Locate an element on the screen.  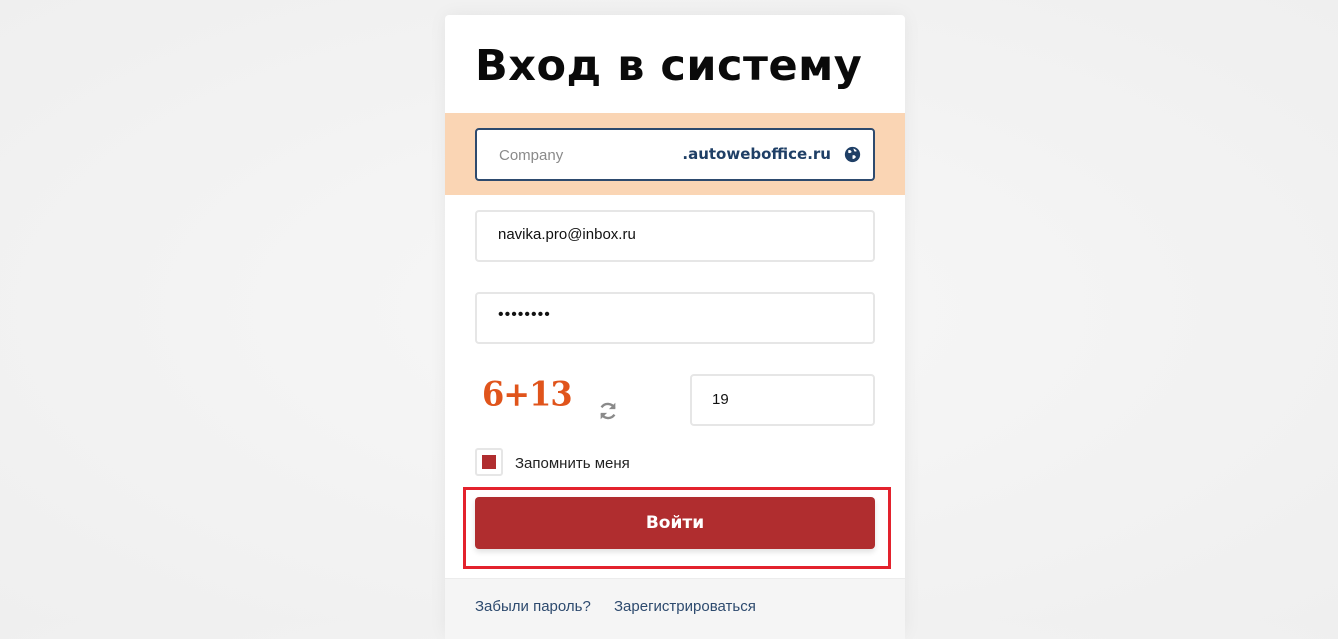
domain-suffix: .autoweboffice.ru is located at coordinates (756, 154).